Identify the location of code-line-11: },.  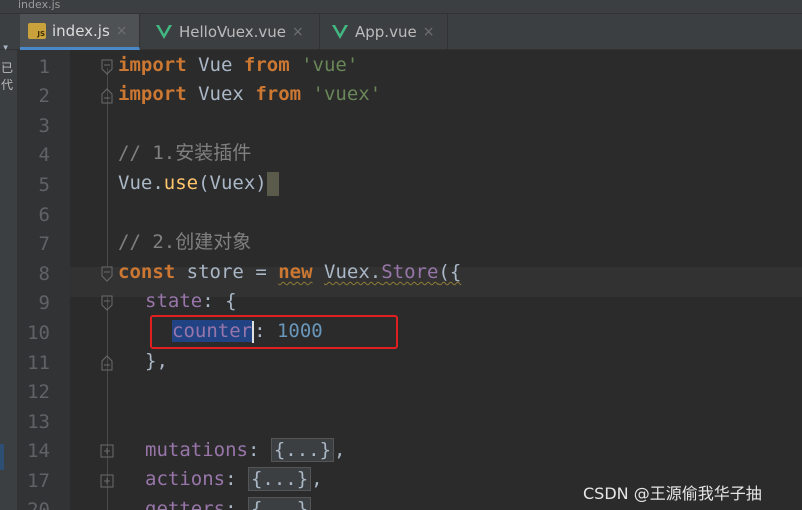
(143, 361).